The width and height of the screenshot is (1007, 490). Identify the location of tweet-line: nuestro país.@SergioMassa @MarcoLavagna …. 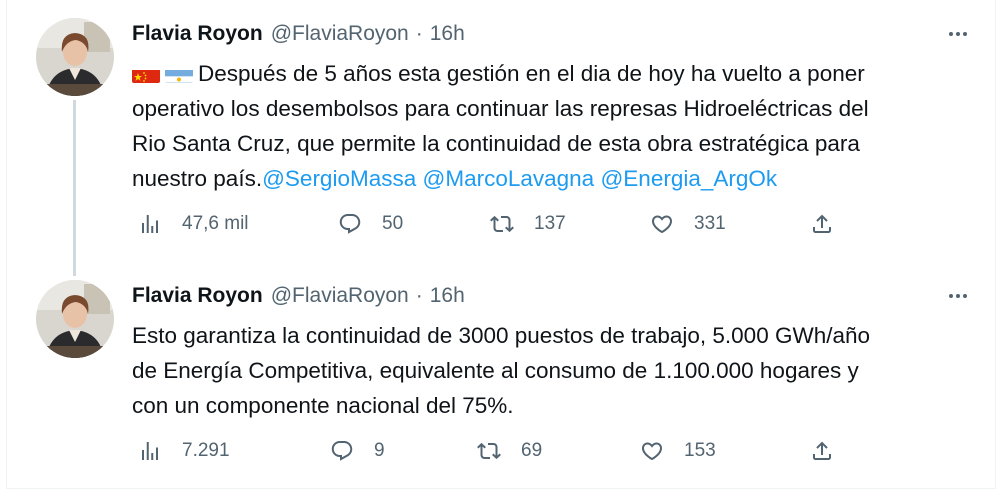
(554, 178).